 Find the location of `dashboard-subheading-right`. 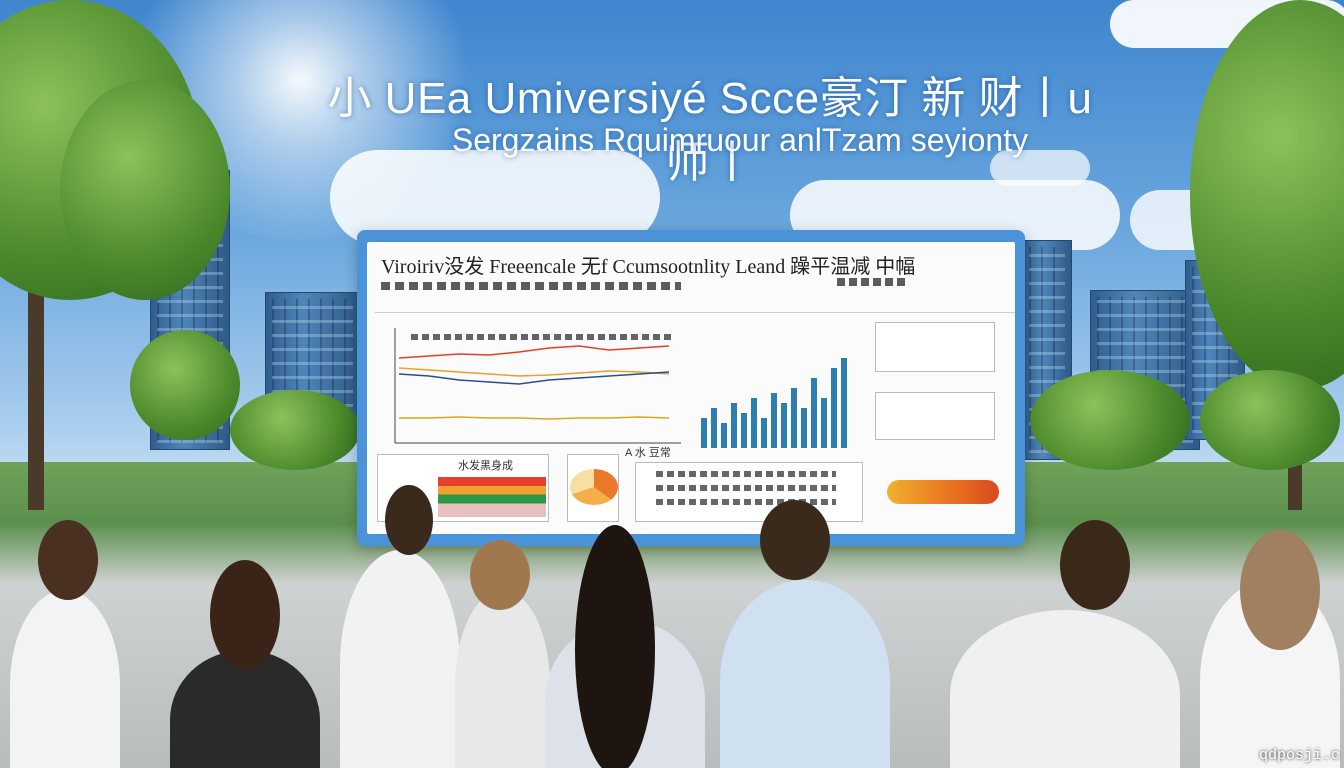

dashboard-subheading-right is located at coordinates (872, 282).